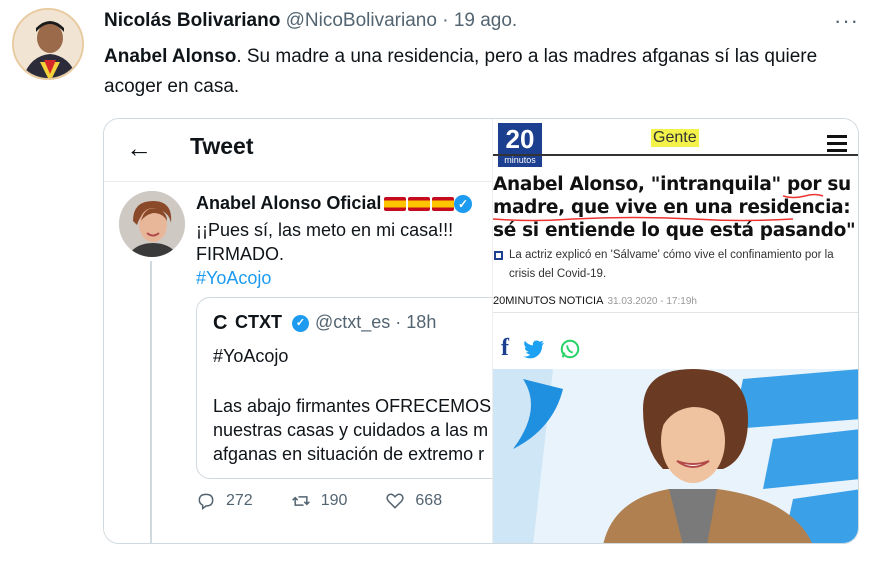  I want to click on twitter-icon, so click(534, 348).